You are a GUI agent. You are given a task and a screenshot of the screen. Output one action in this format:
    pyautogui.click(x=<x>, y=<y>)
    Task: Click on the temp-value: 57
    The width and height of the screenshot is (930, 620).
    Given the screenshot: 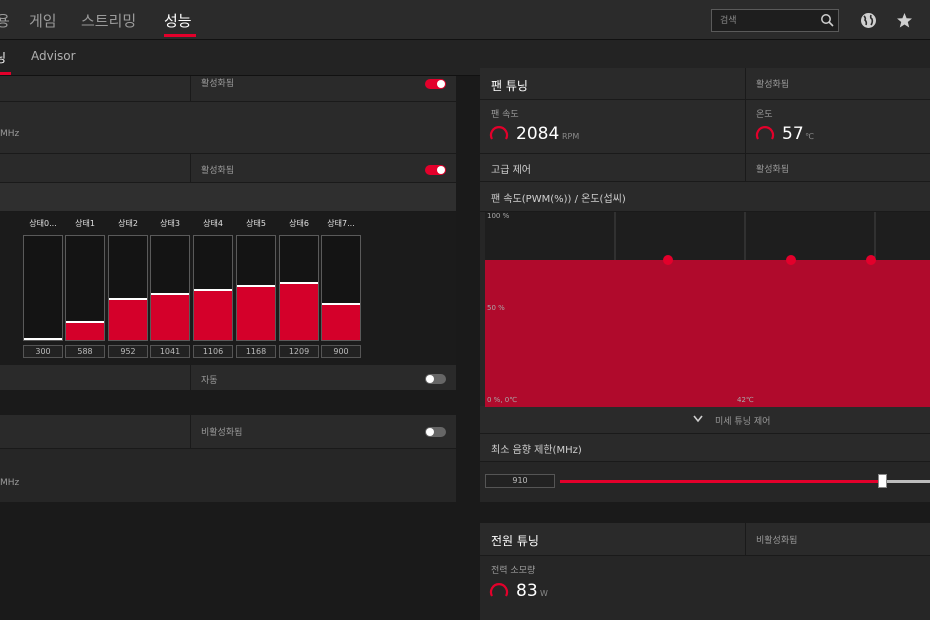 What is the action you would take?
    pyautogui.click(x=793, y=134)
    